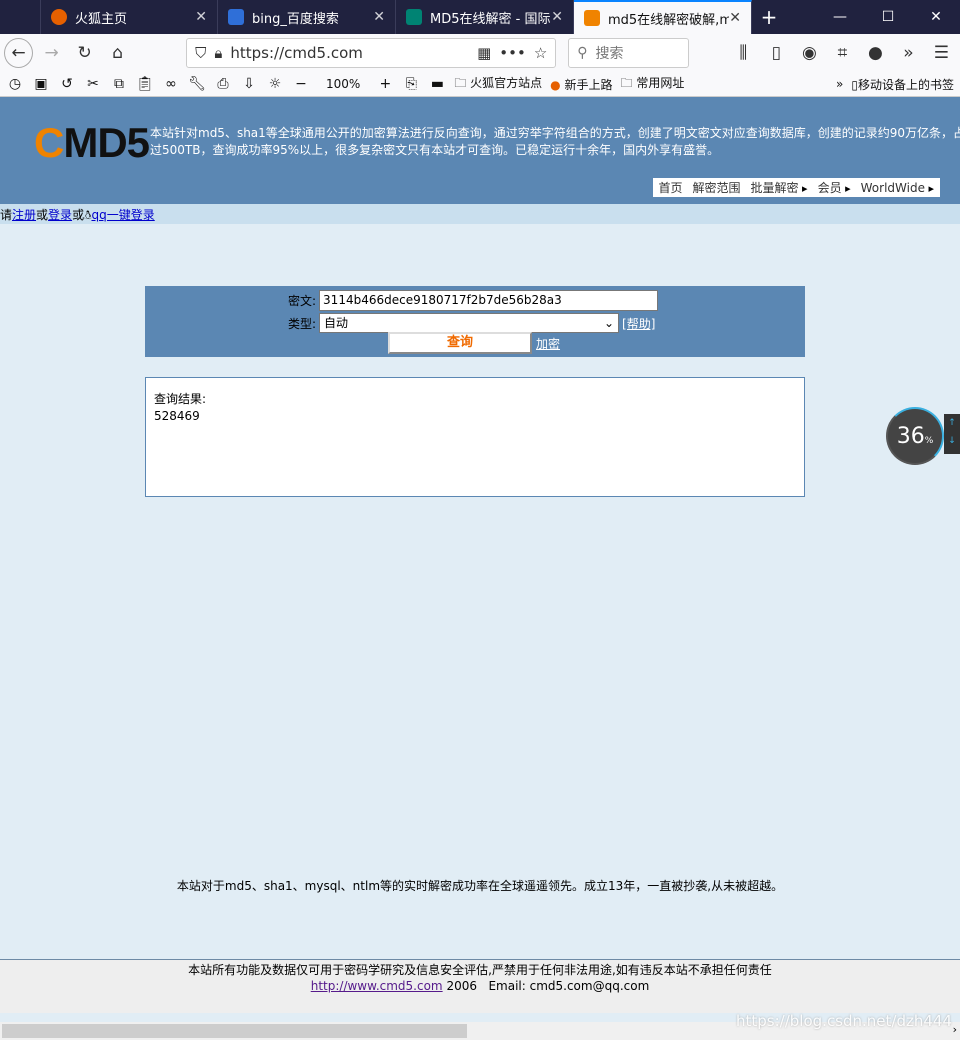 Image resolution: width=960 pixels, height=1040 pixels. Describe the element at coordinates (498, 84) in the screenshot. I see `bookmark-folder: 🗀︎ 火狐官方站点` at that location.